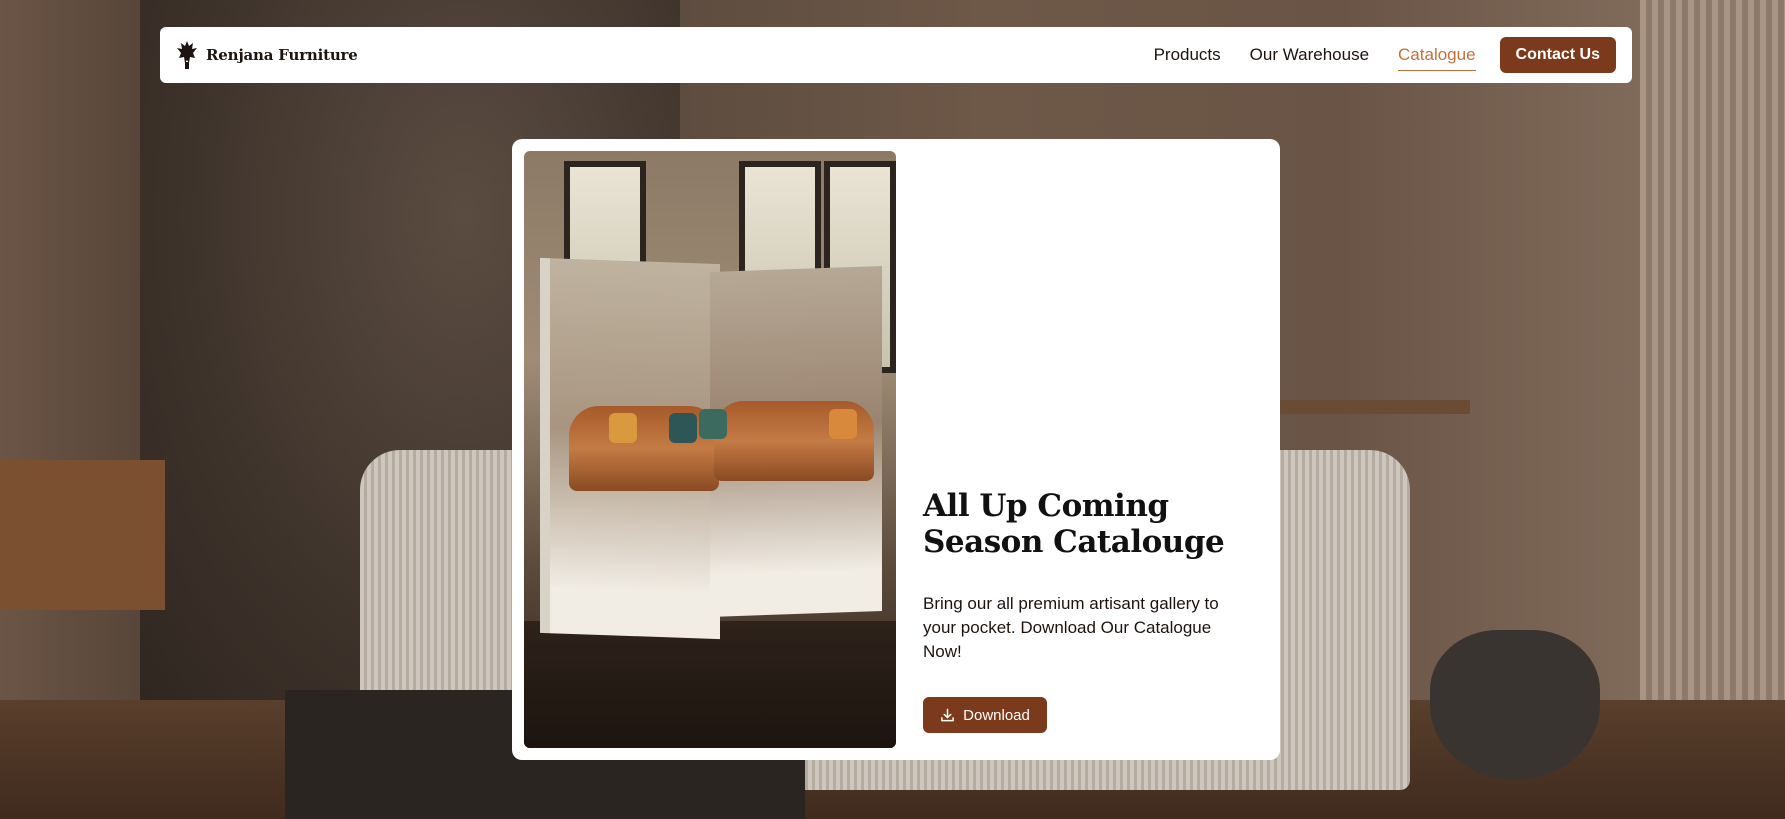 Image resolution: width=1785 pixels, height=819 pixels. What do you see at coordinates (82, 535) in the screenshot?
I see `wooden-chair` at bounding box center [82, 535].